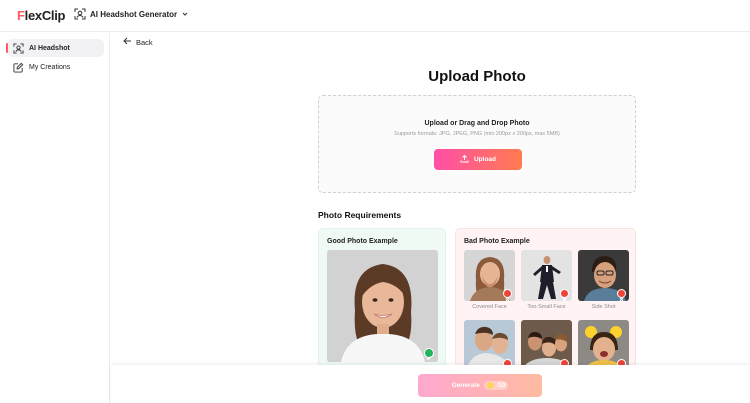 This screenshot has width=750, height=403. I want to click on bad-example-card: Bad Photo Example Covered Face Too-Small, so click(545, 298).